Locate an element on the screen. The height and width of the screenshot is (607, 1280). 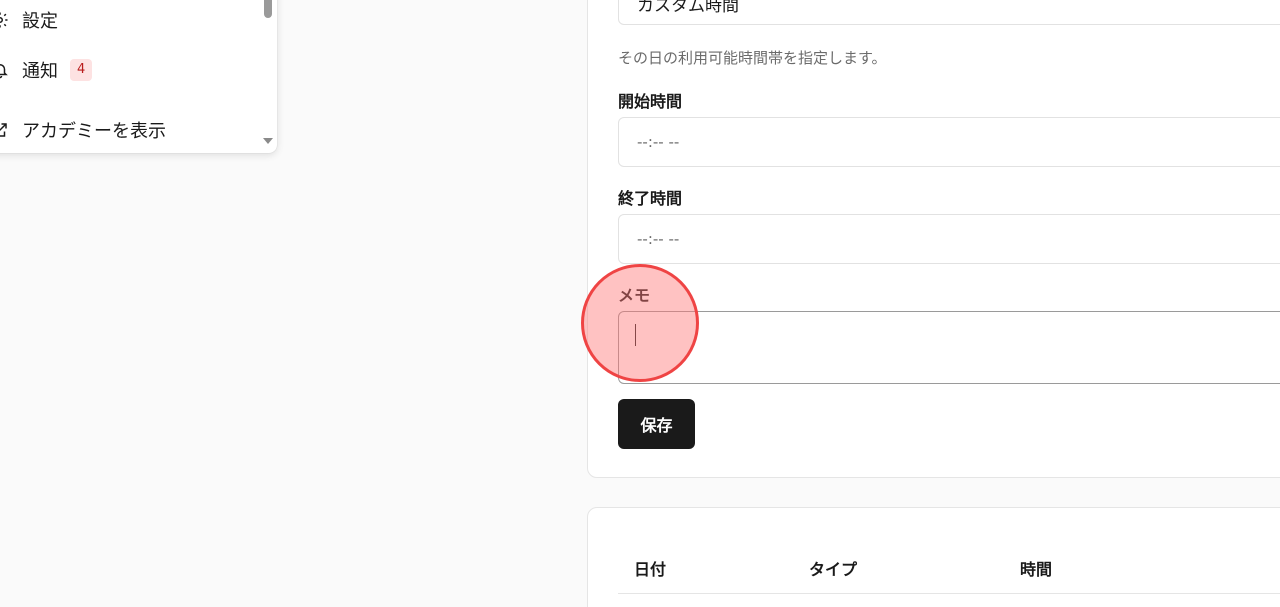
availability-type-value: カスタム時間 is located at coordinates (688, 8).